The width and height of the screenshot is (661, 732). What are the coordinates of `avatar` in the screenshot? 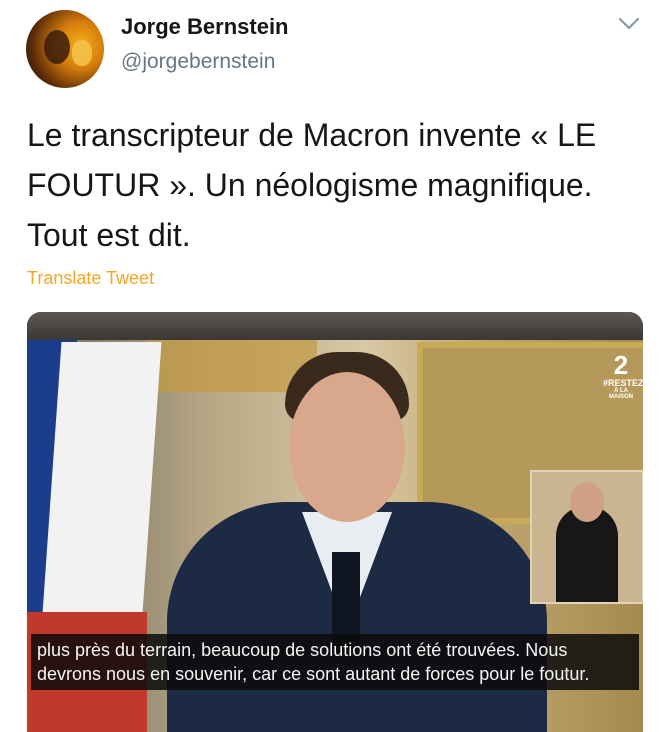 It's located at (65, 49).